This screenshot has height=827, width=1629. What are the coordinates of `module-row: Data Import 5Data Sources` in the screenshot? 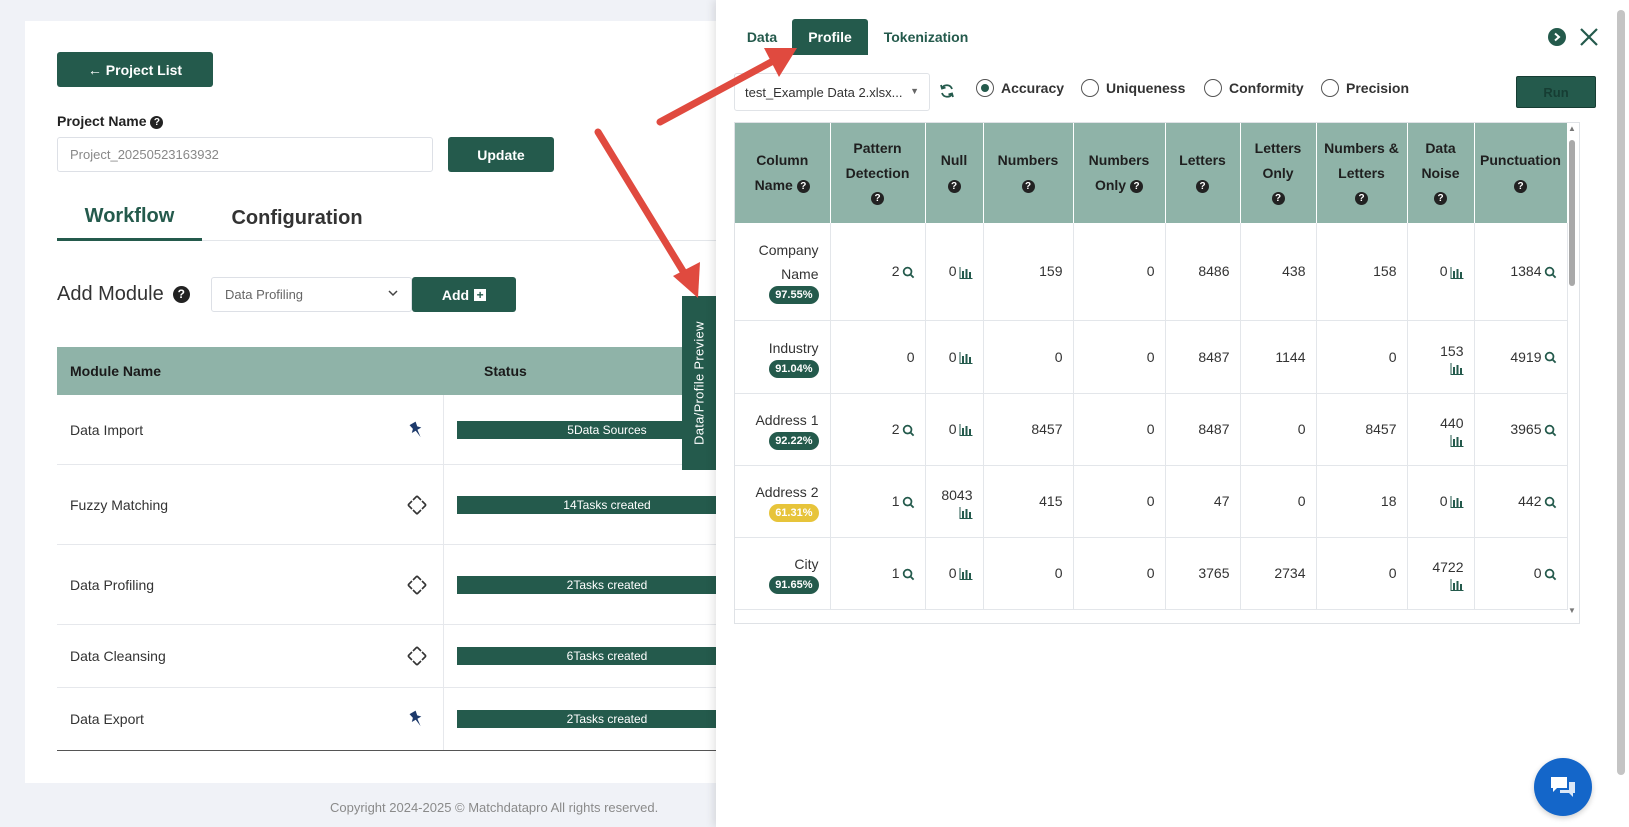 It's located at (387, 430).